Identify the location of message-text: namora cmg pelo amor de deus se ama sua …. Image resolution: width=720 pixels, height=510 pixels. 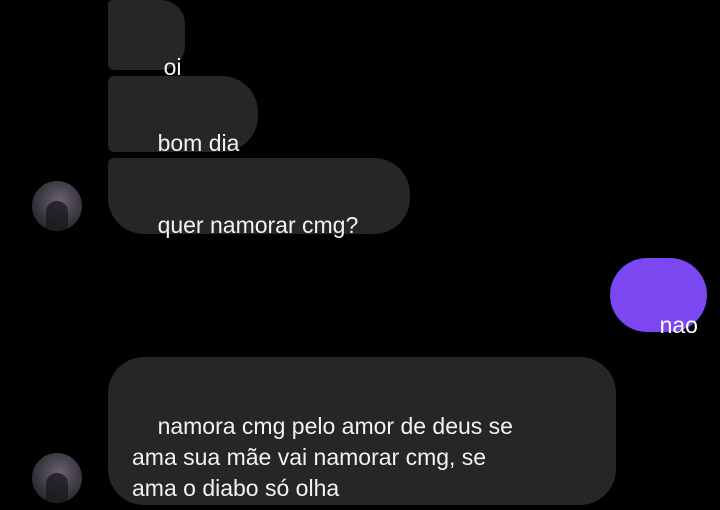
(322, 457).